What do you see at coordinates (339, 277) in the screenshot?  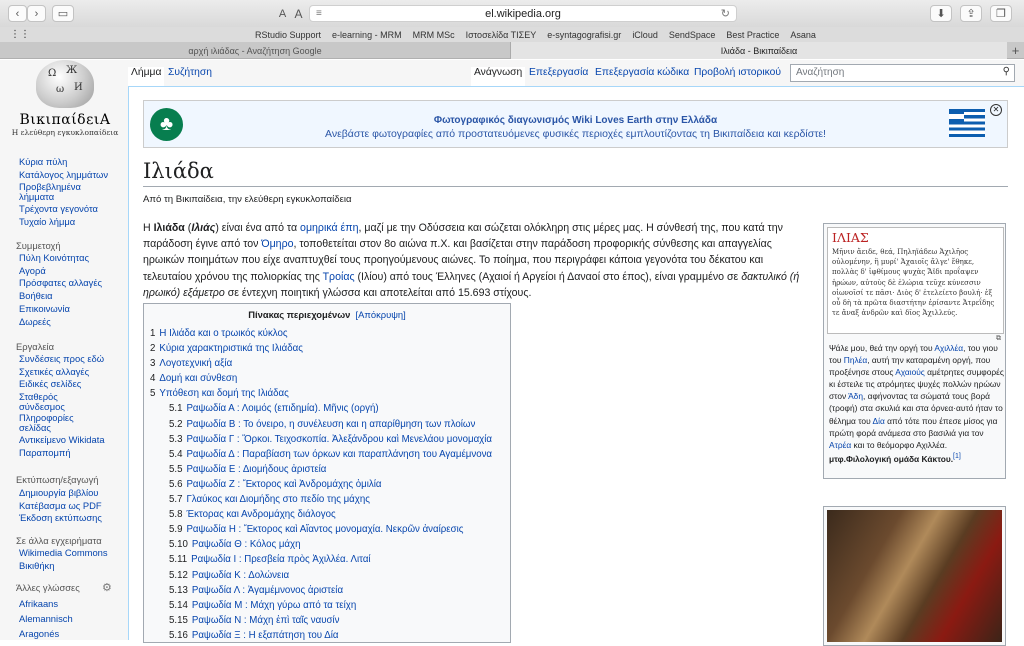 I see `link: Τροίας` at bounding box center [339, 277].